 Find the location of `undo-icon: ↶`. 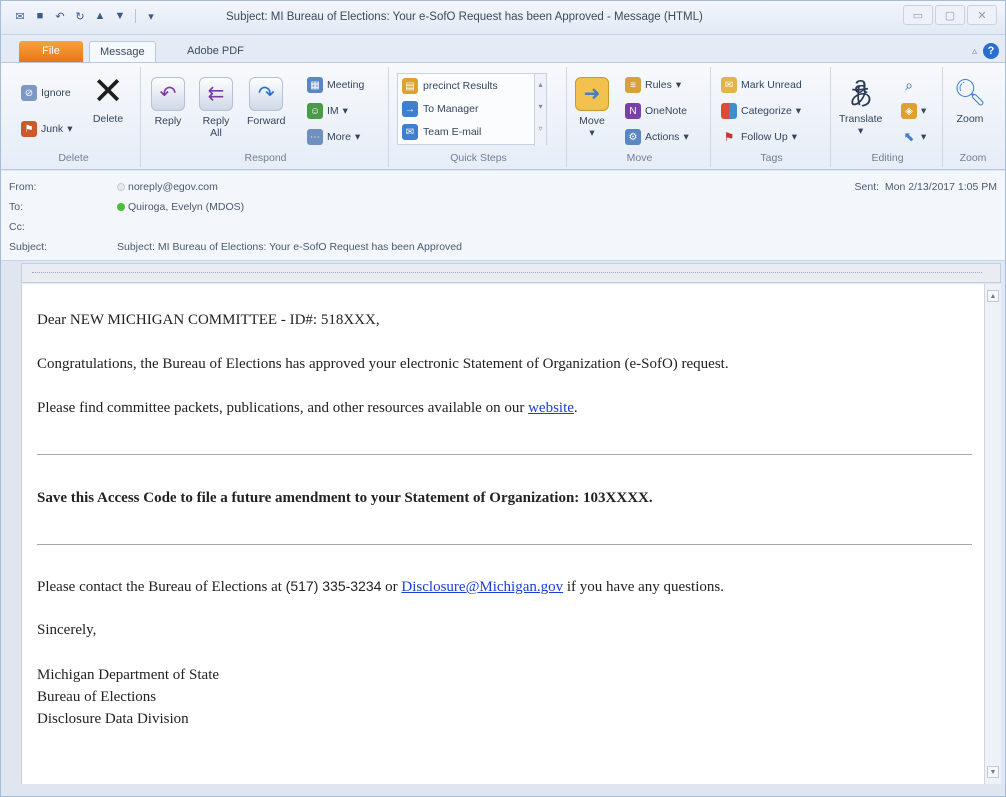

undo-icon: ↶ is located at coordinates (60, 16).